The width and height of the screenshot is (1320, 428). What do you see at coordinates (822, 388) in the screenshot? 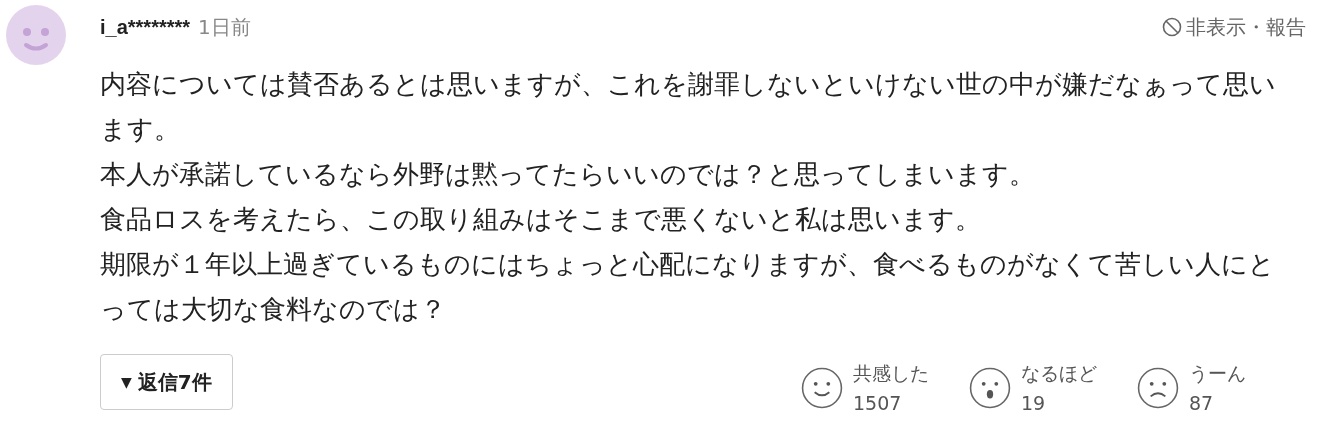
I see `smile-face-icon` at bounding box center [822, 388].